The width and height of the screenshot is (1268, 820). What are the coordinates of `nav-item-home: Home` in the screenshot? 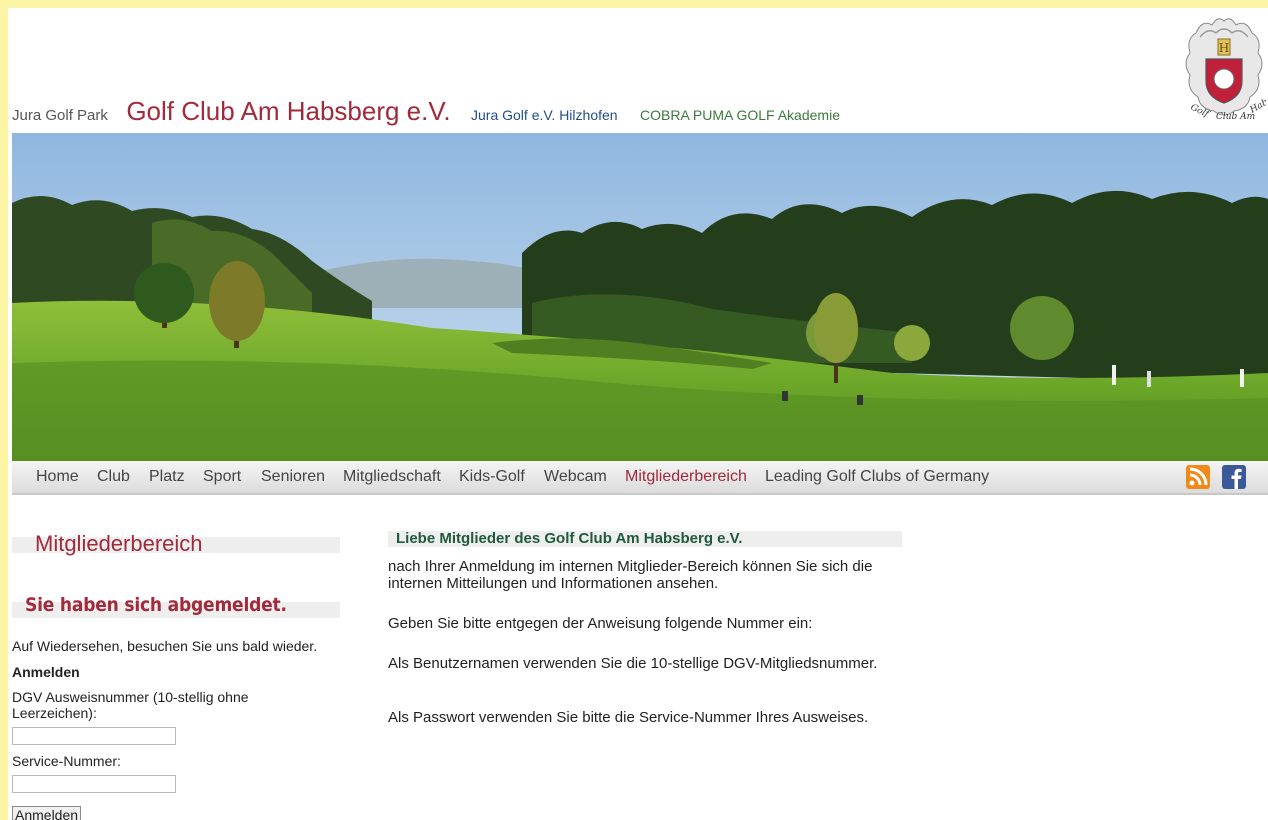 It's located at (57, 477).